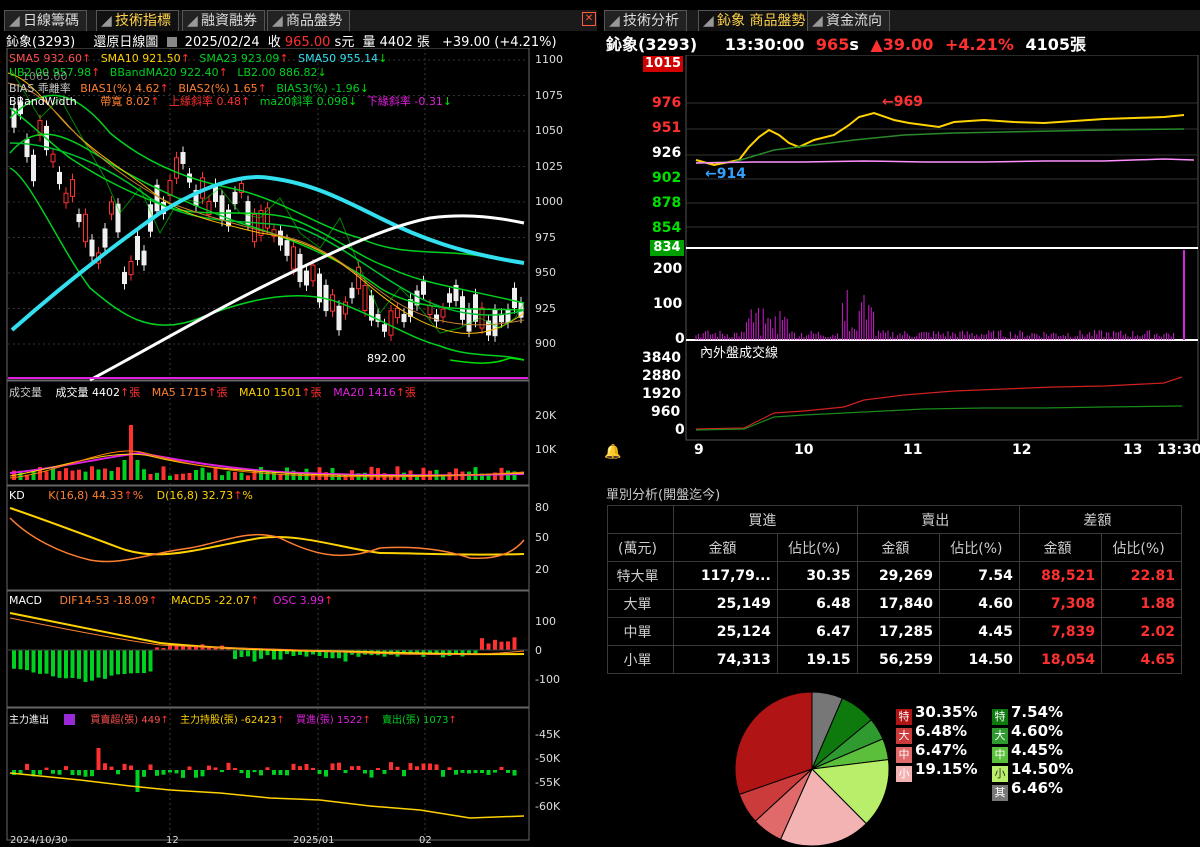 The height and width of the screenshot is (847, 1200). I want to click on checkbox-icon, so click(171, 42).